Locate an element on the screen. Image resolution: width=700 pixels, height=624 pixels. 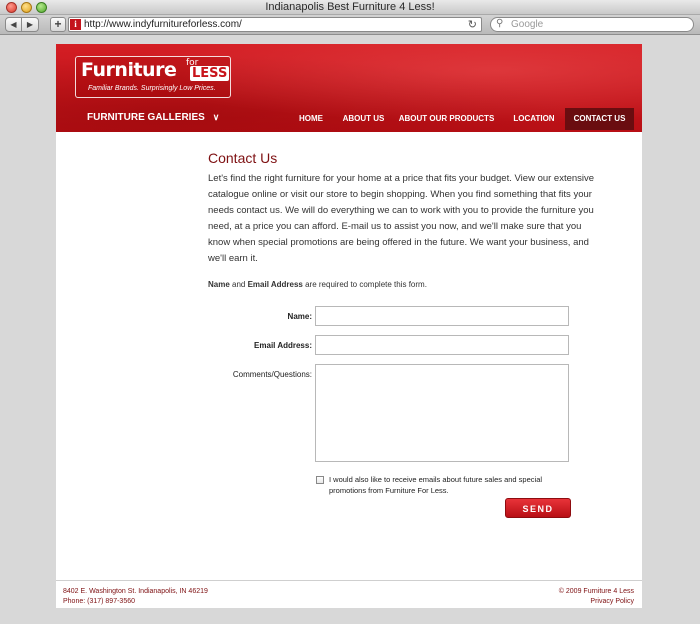
footer-legal: © 2009 Furniture 4 Less Privacy Policy is located at coordinates (596, 597).